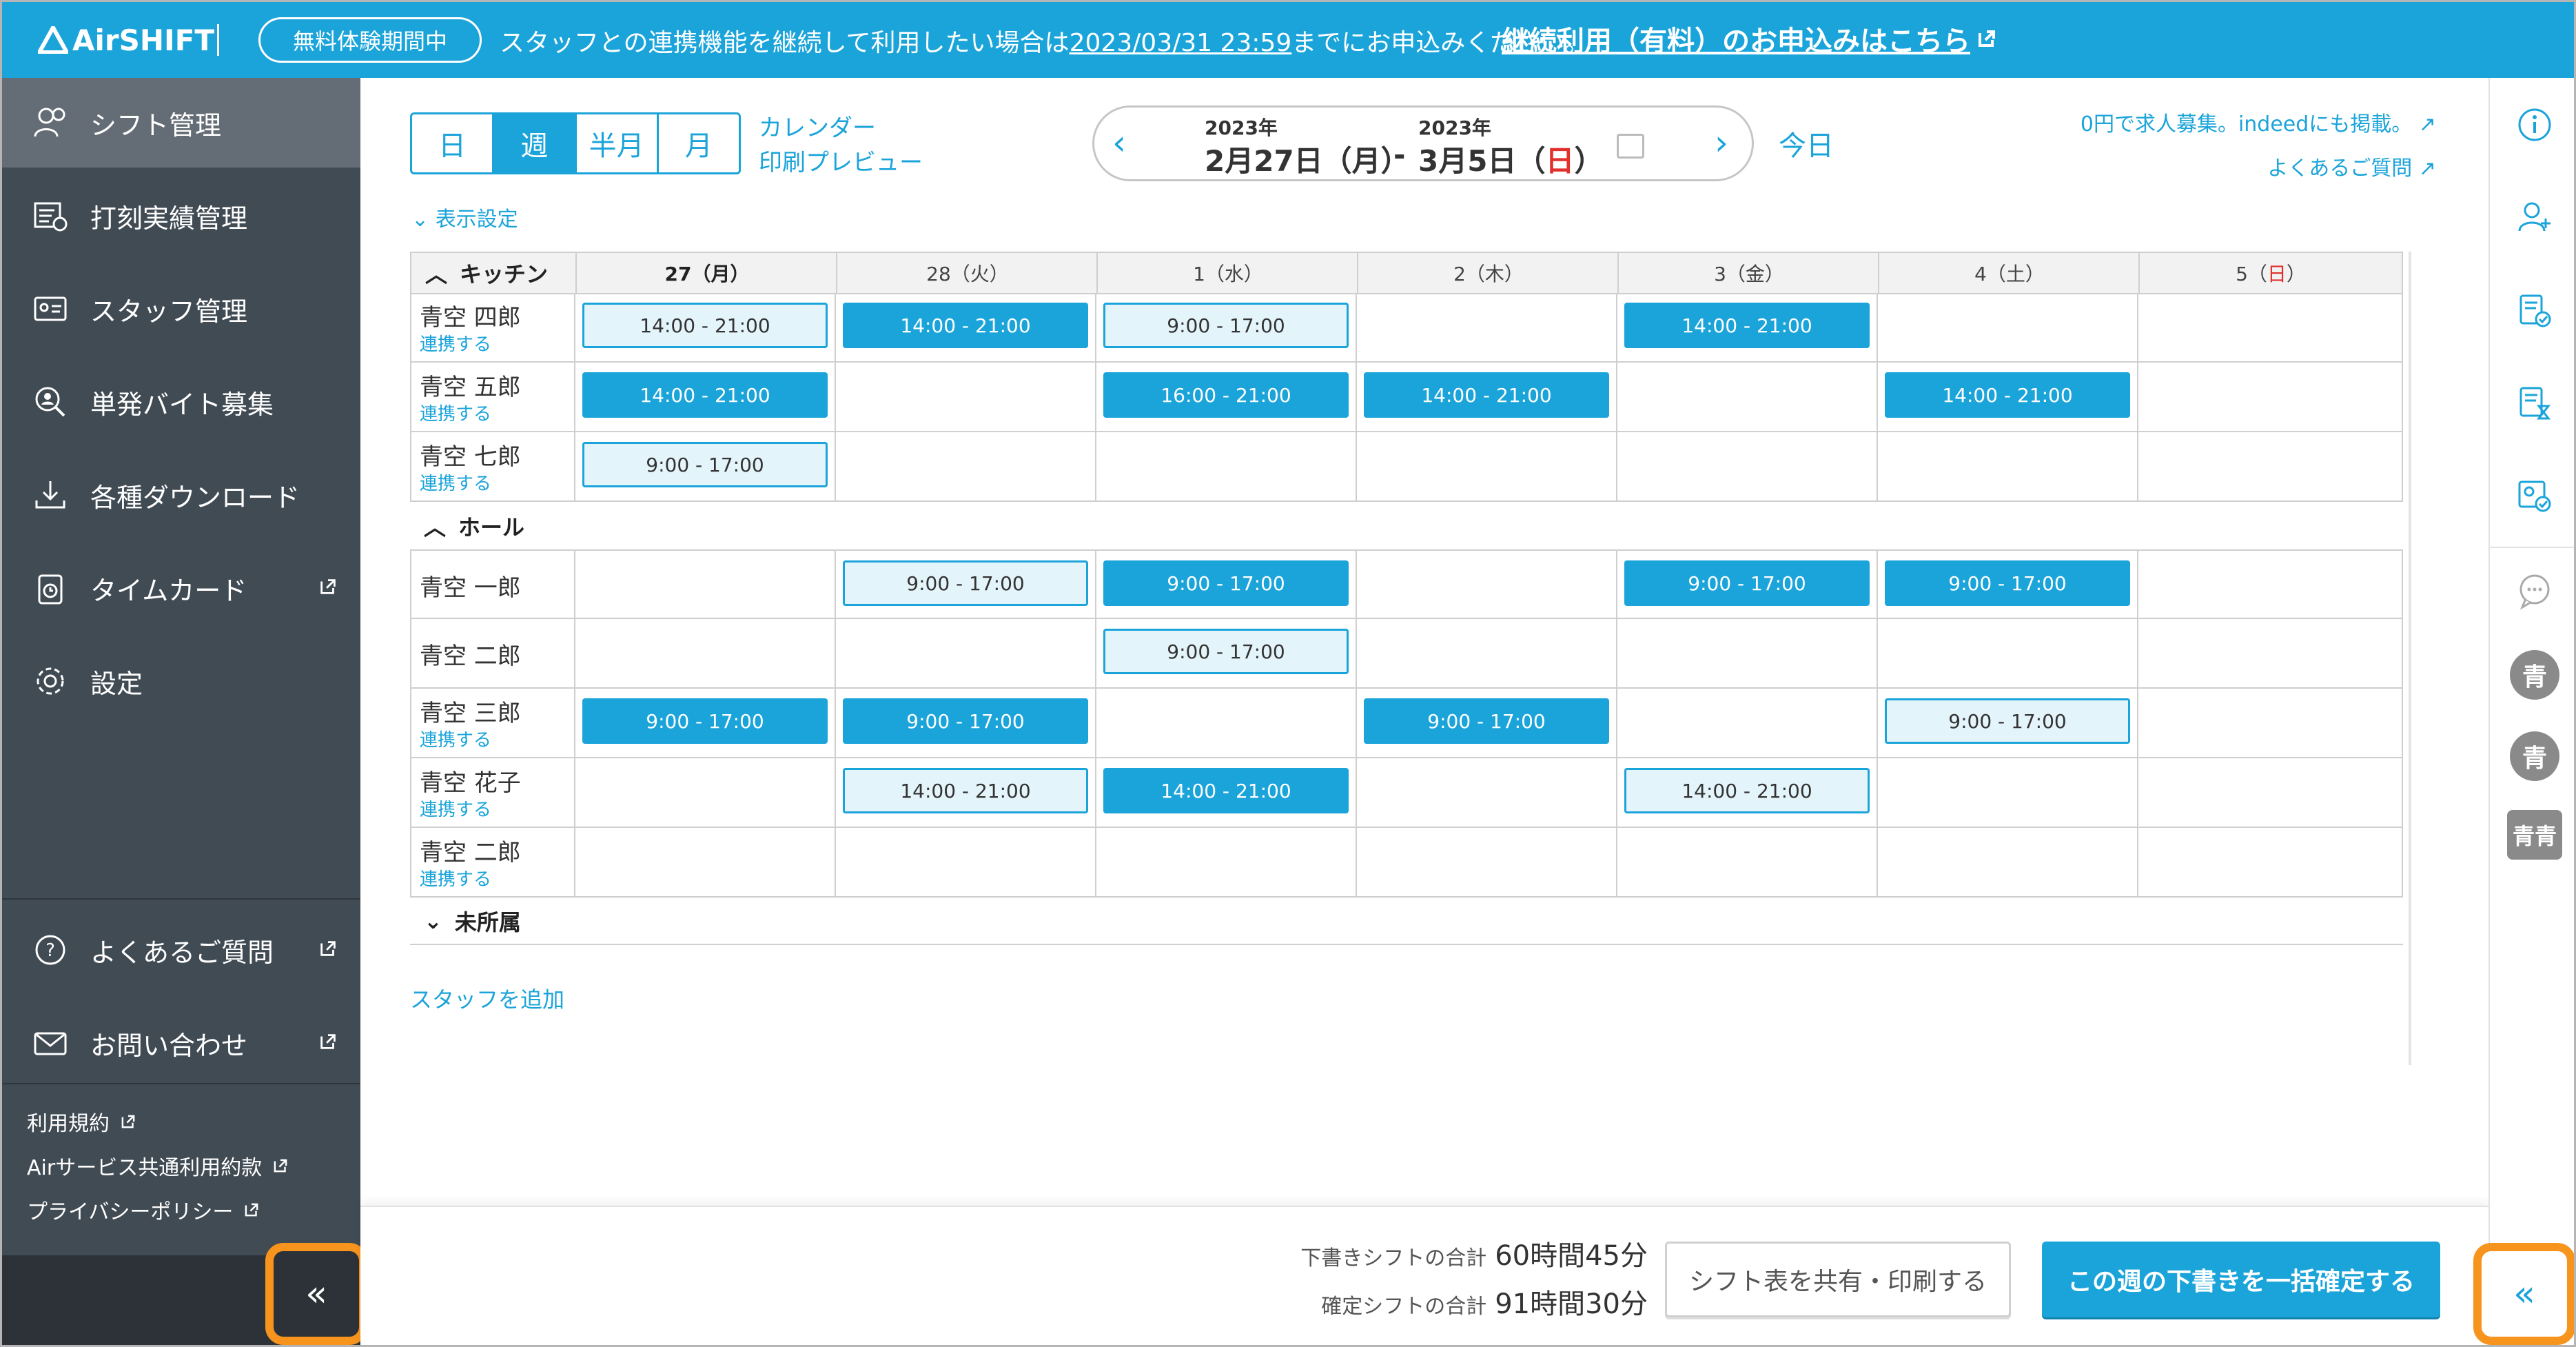 This screenshot has height=1347, width=2576. What do you see at coordinates (181, 588) in the screenshot?
I see `sidebar-item-timecard: タイムカード` at bounding box center [181, 588].